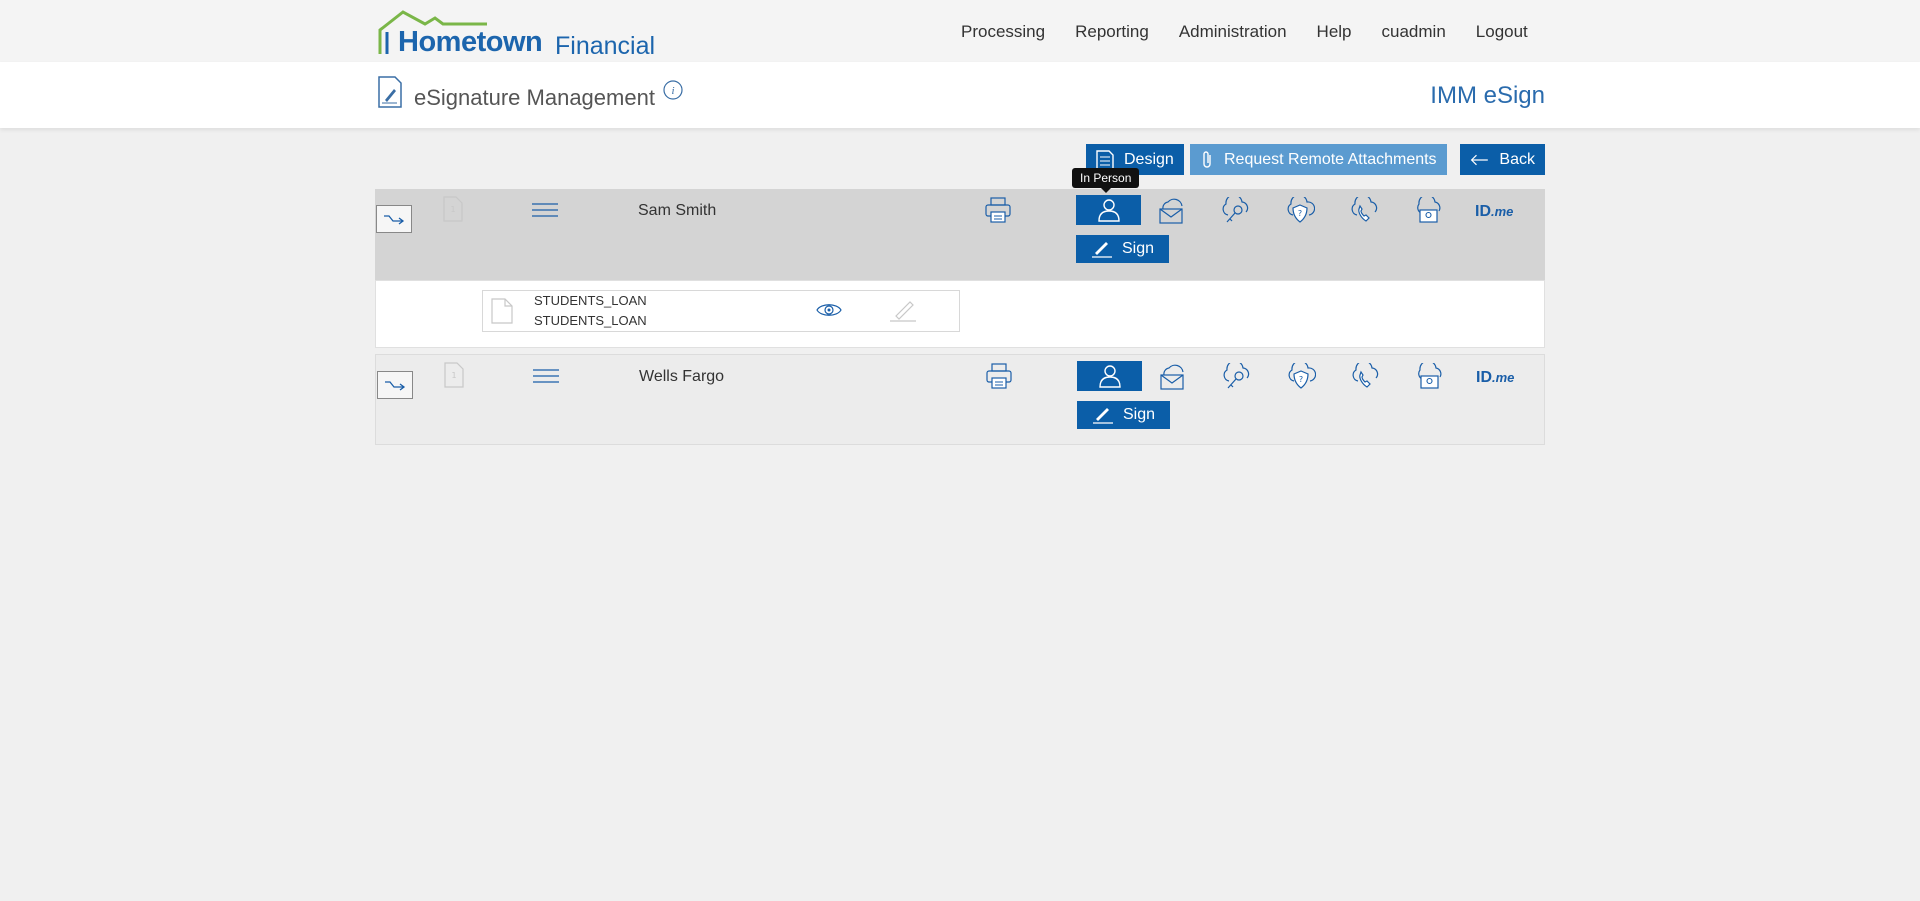 The width and height of the screenshot is (1920, 901). Describe the element at coordinates (1149, 159) in the screenshot. I see `design-button-label: Design` at that location.